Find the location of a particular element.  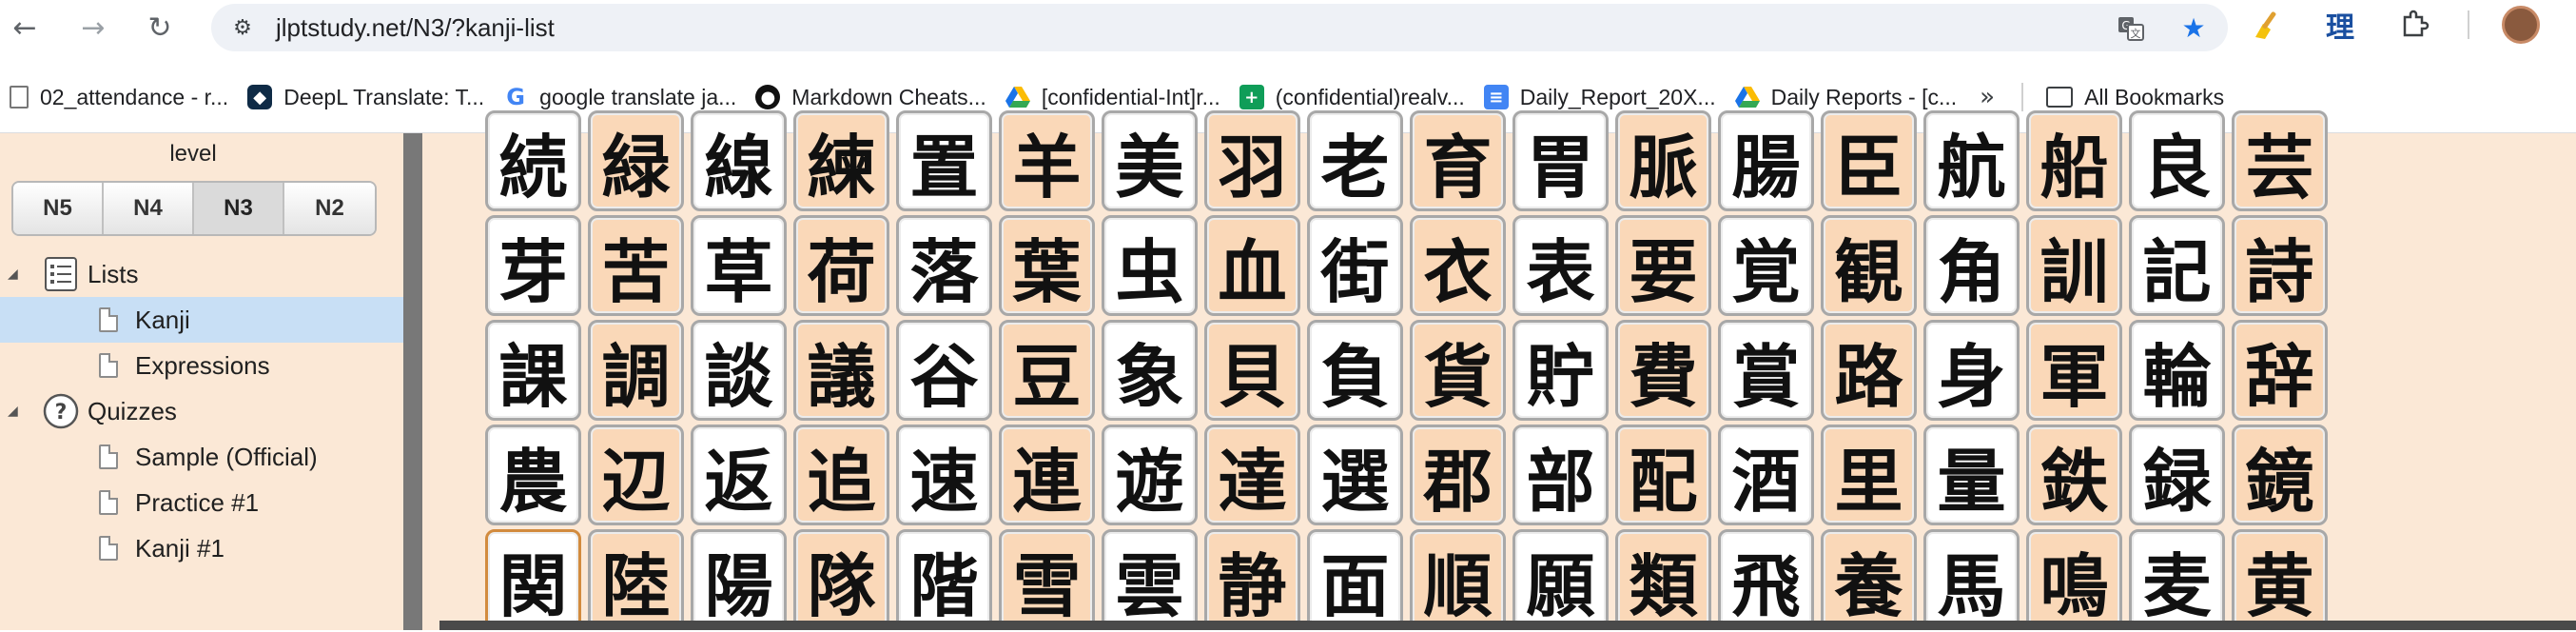

horizontal-scrollbar is located at coordinates (1507, 625).